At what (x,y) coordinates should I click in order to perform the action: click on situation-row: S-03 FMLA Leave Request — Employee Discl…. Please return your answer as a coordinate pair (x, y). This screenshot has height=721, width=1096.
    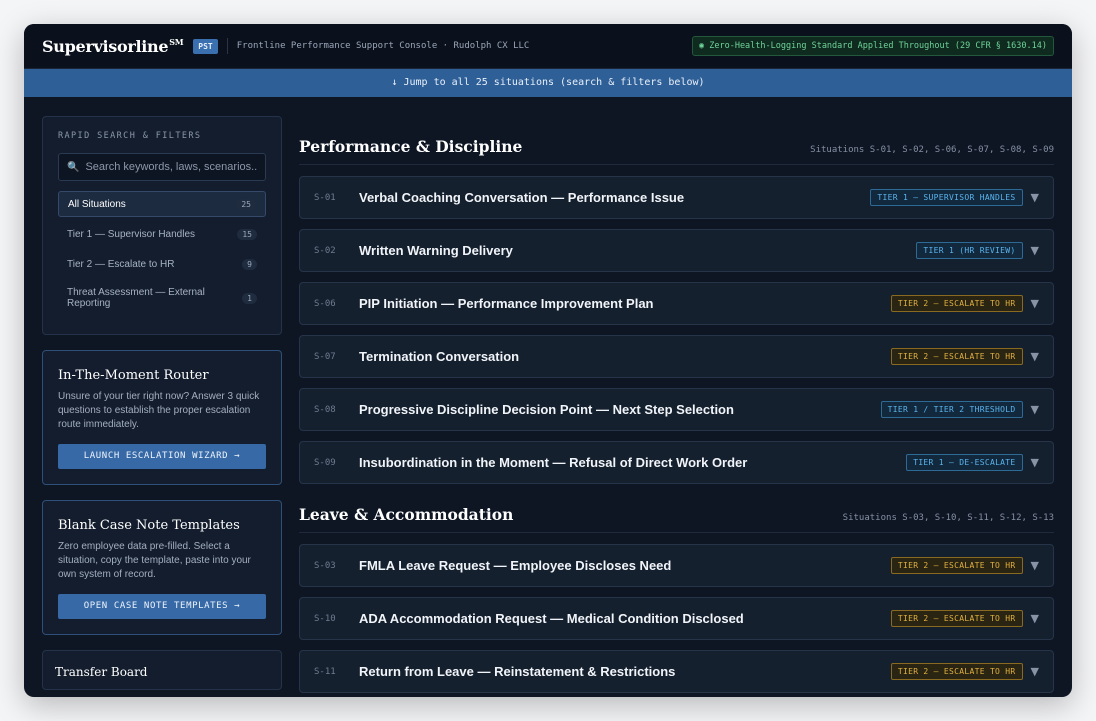
    Looking at the image, I should click on (676, 565).